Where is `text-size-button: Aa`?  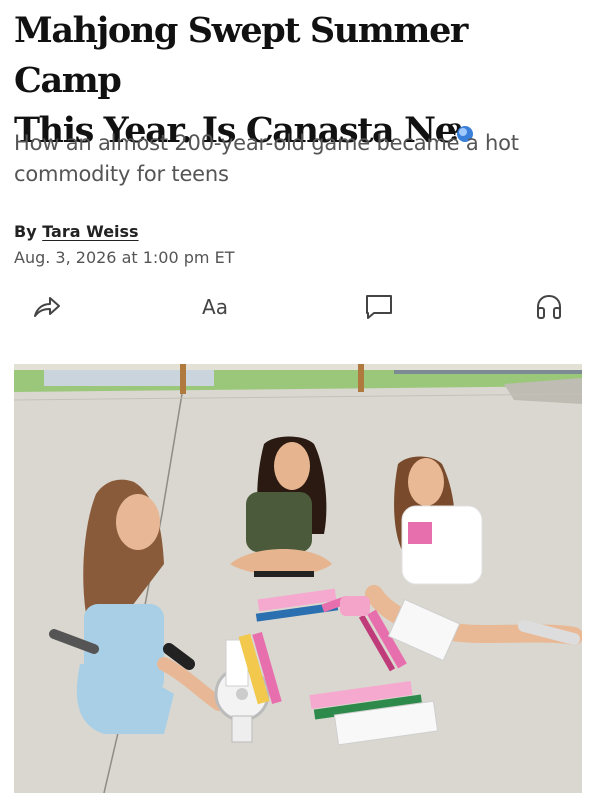 text-size-button: Aa is located at coordinates (215, 307).